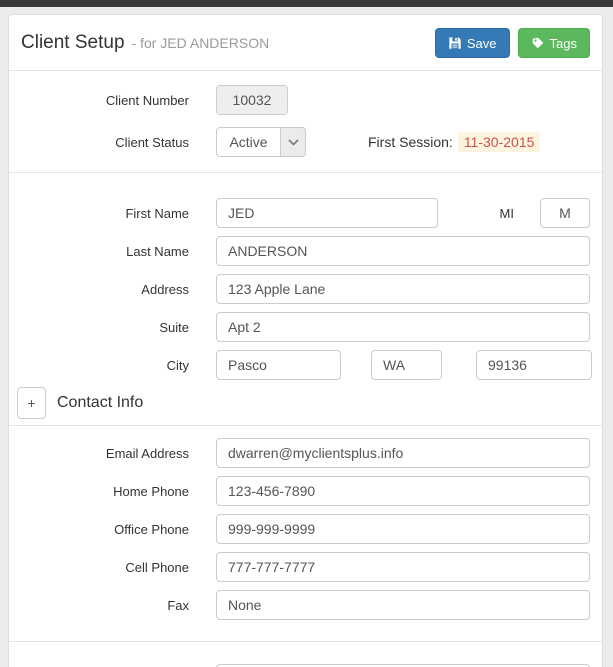 This screenshot has height=667, width=613. Describe the element at coordinates (31, 403) in the screenshot. I see `expand-contact-info-button: +` at that location.